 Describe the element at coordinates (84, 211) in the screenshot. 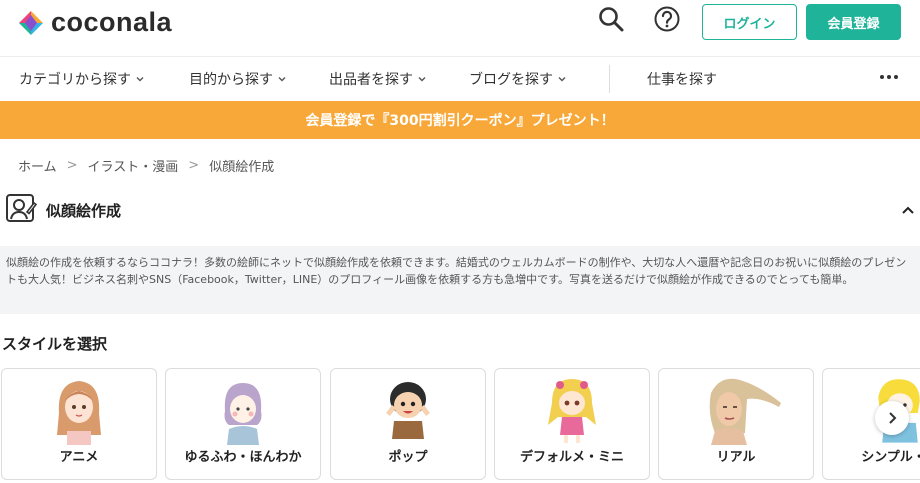

I see `page-title: 似顔絵作成` at that location.